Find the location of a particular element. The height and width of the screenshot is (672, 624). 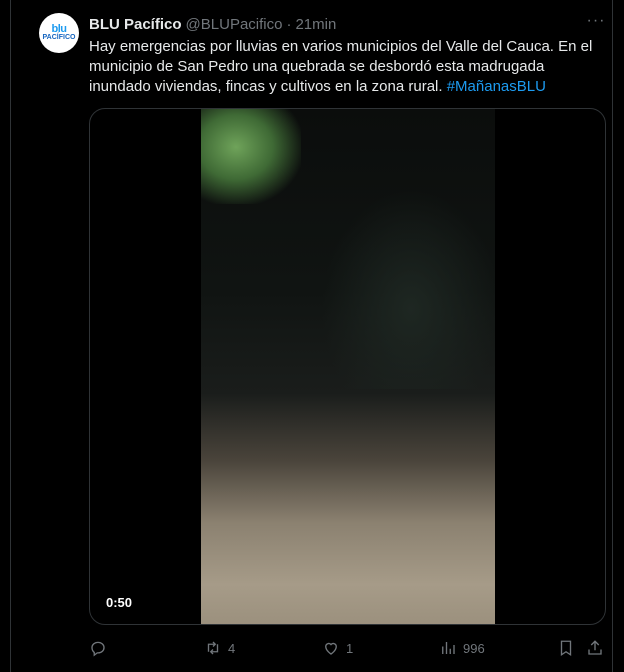

avatar: blu PACÍFICO is located at coordinates (59, 33).